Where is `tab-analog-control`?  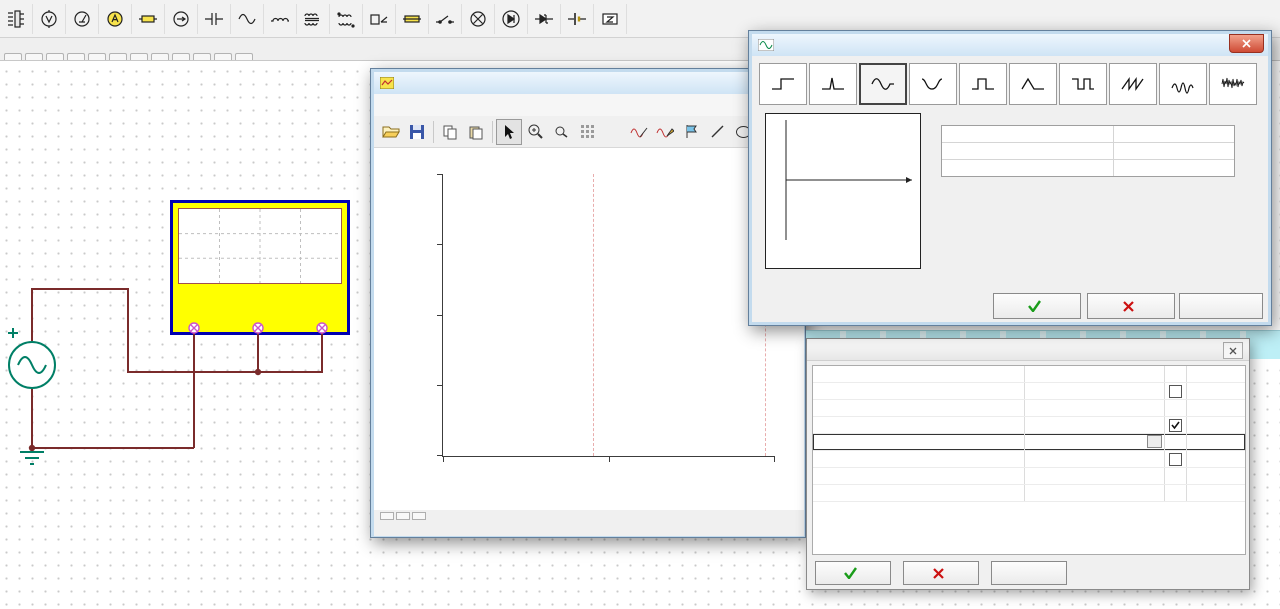
tab-analog-control is located at coordinates (223, 56).